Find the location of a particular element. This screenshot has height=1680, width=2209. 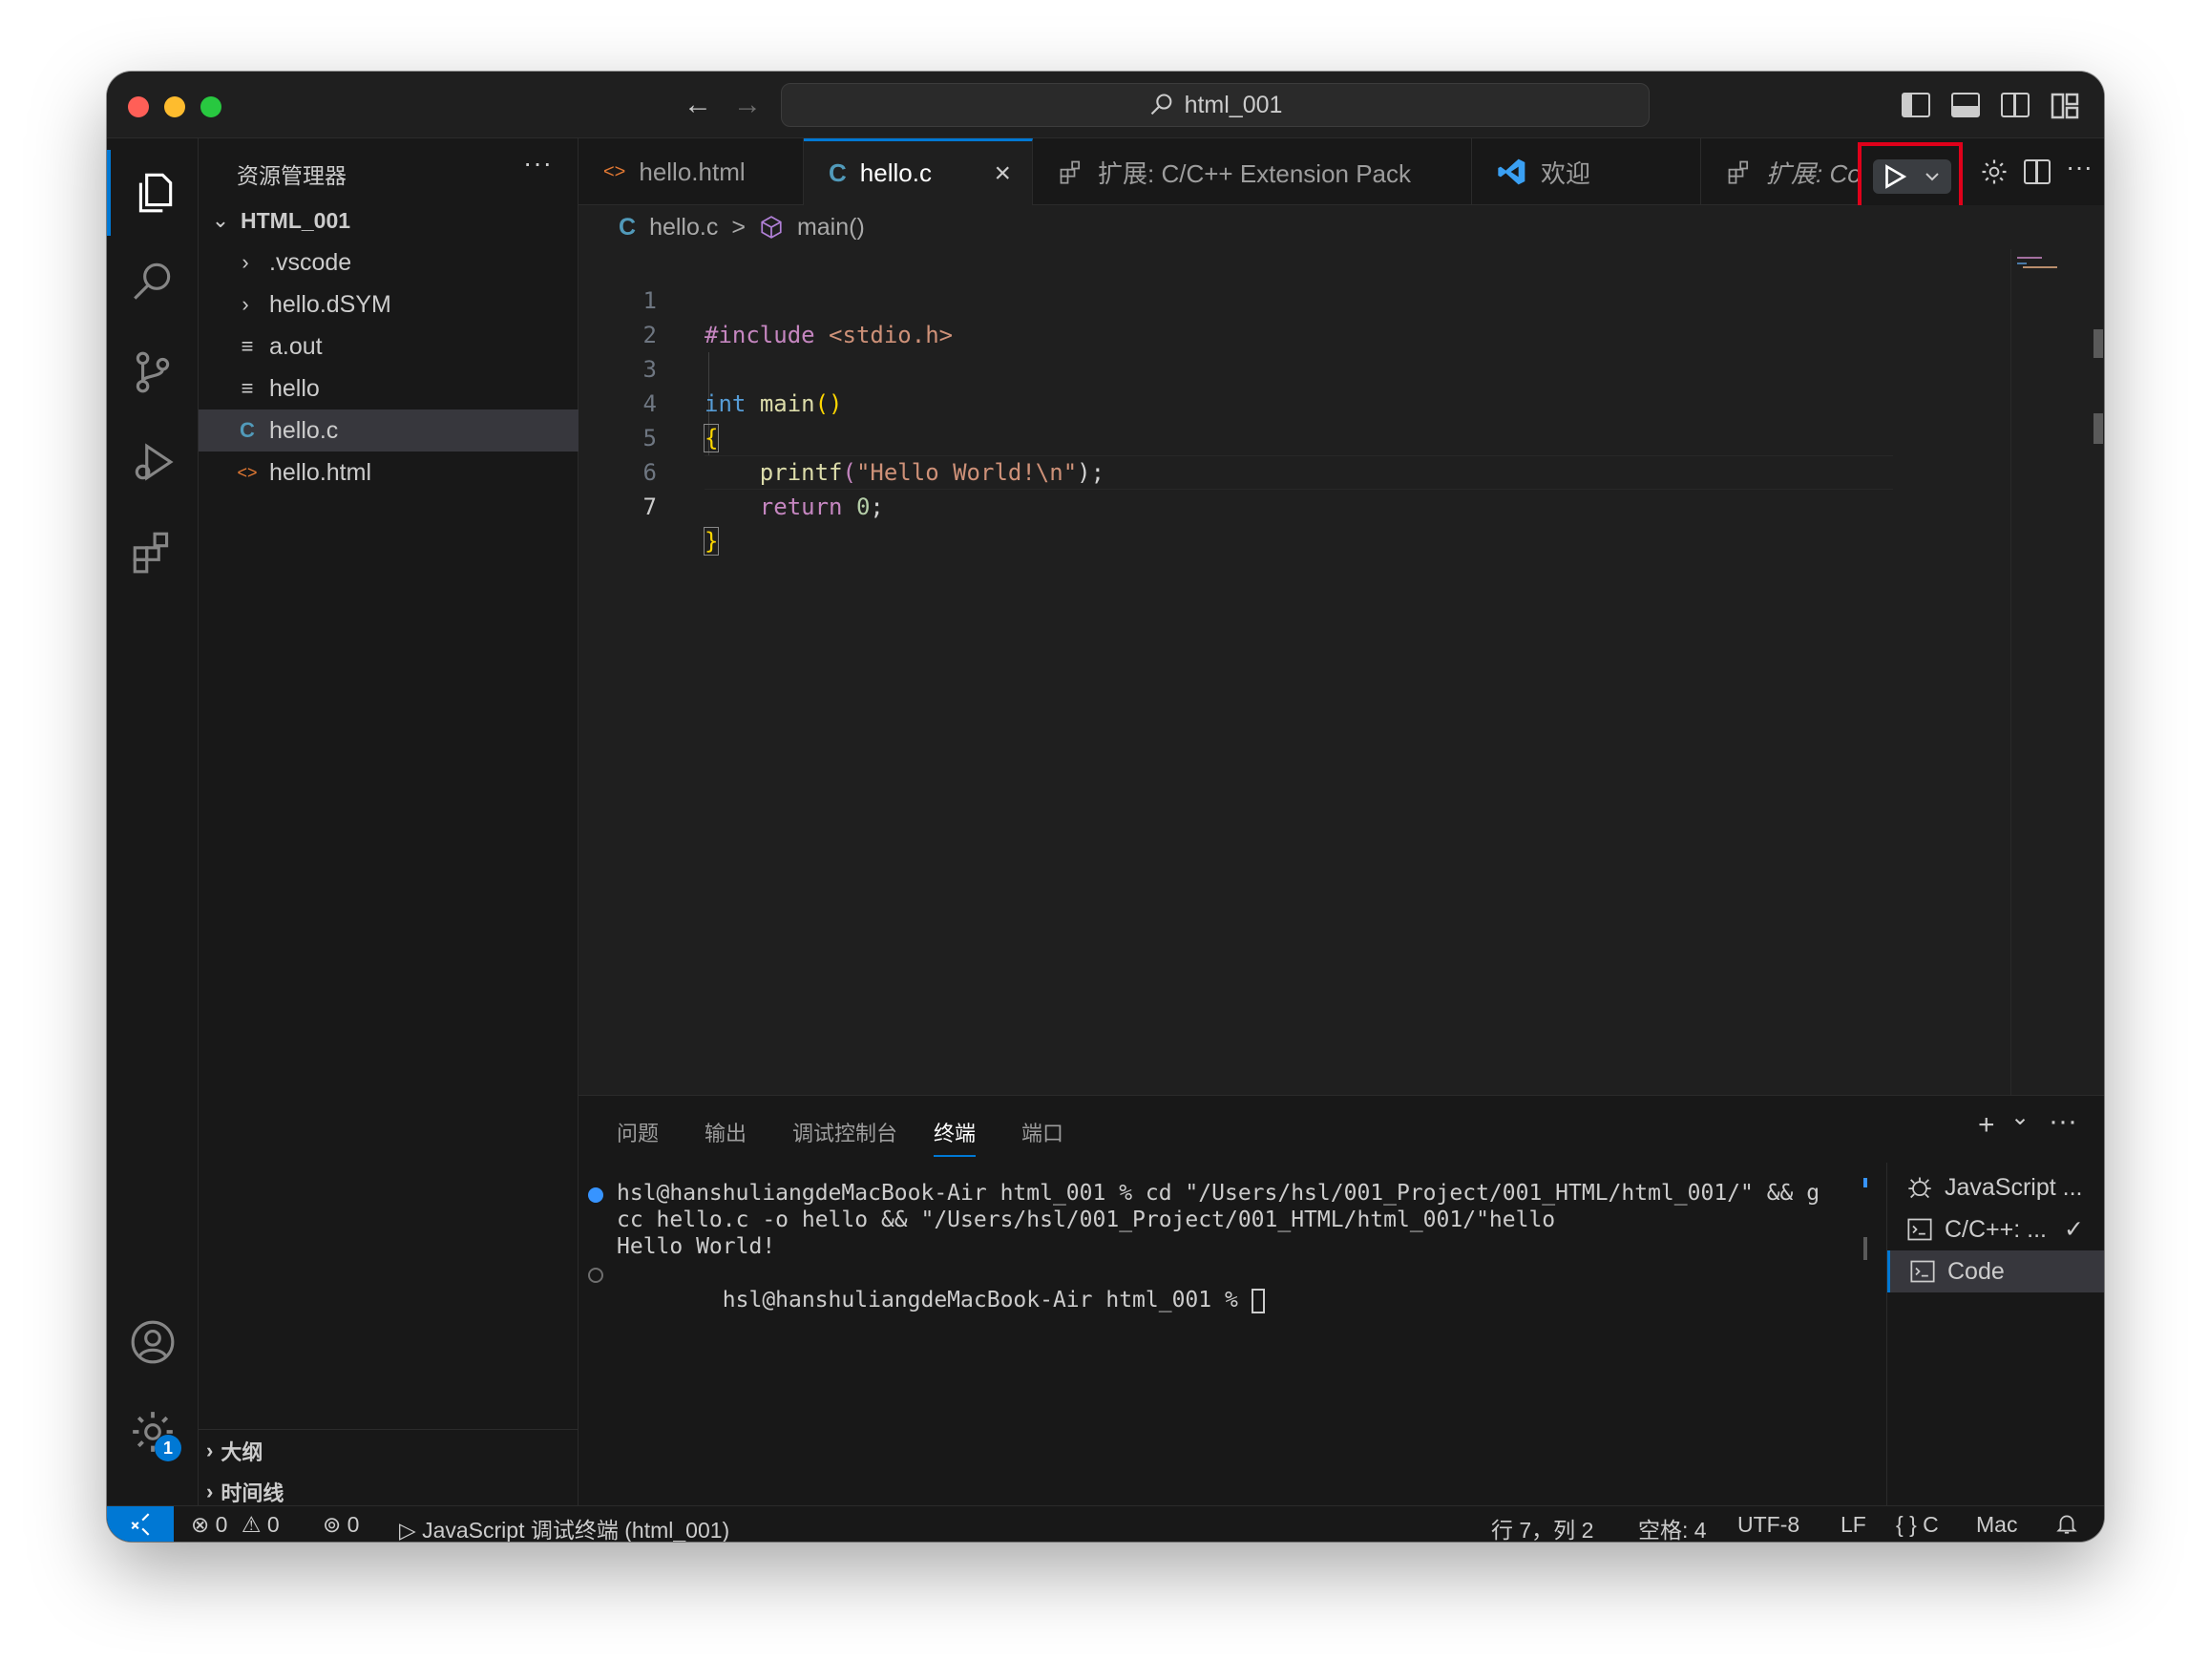

tree-item-hello-html: <> hello.html is located at coordinates (389, 473).